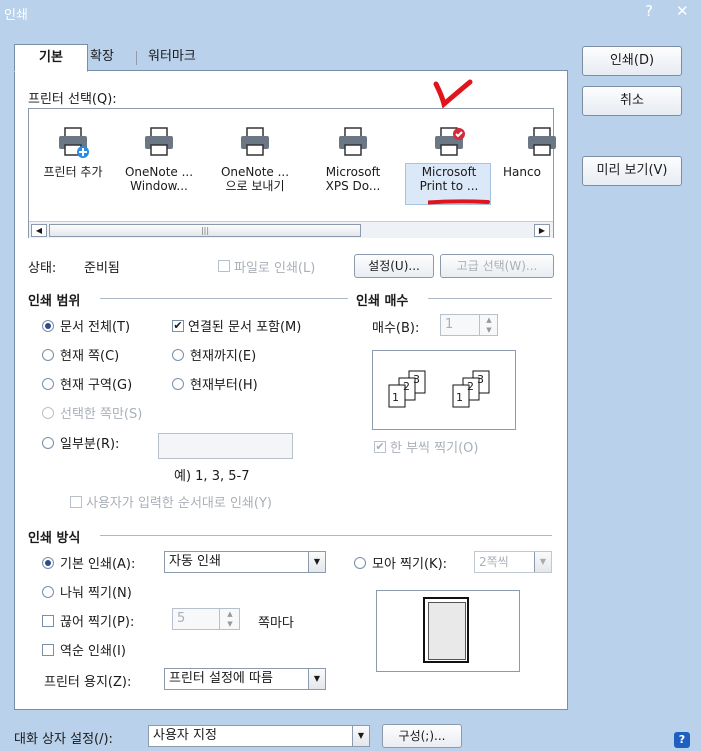  Describe the element at coordinates (98, 564) in the screenshot. I see `basic-print-label: 기본 인쇄(A):` at that location.